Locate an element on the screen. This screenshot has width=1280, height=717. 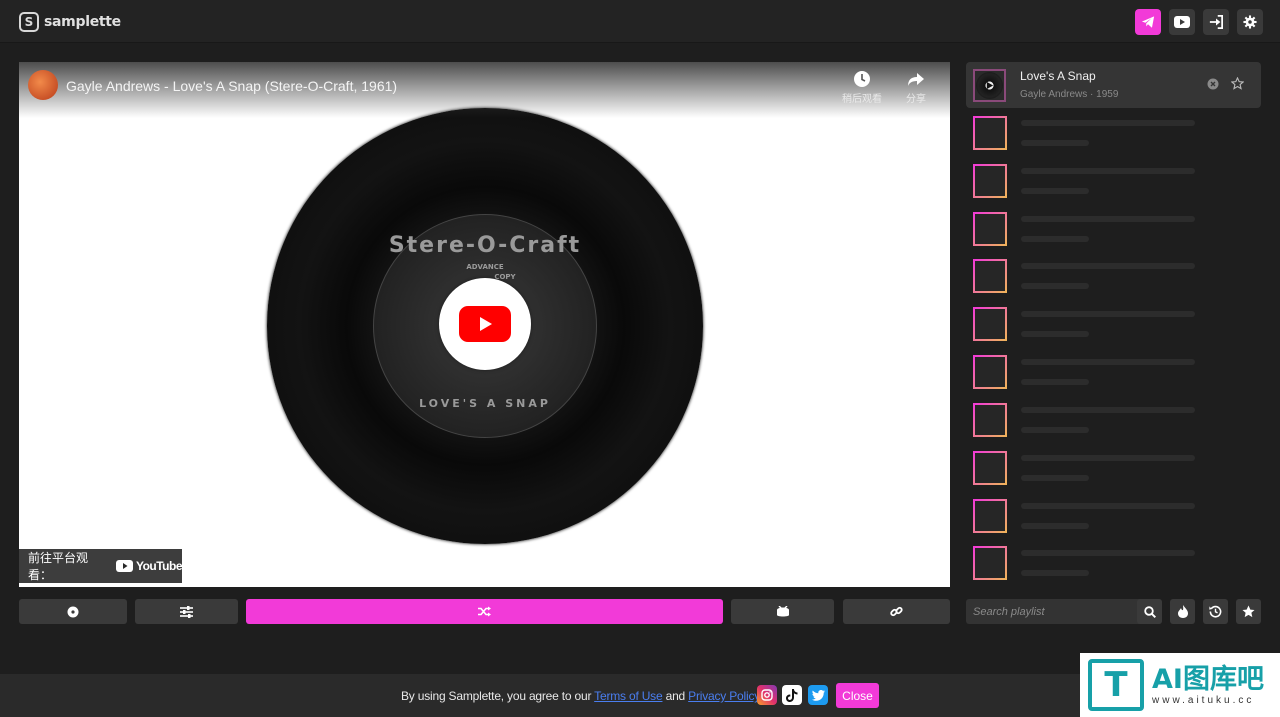
consent-and: and is located at coordinates (675, 696).